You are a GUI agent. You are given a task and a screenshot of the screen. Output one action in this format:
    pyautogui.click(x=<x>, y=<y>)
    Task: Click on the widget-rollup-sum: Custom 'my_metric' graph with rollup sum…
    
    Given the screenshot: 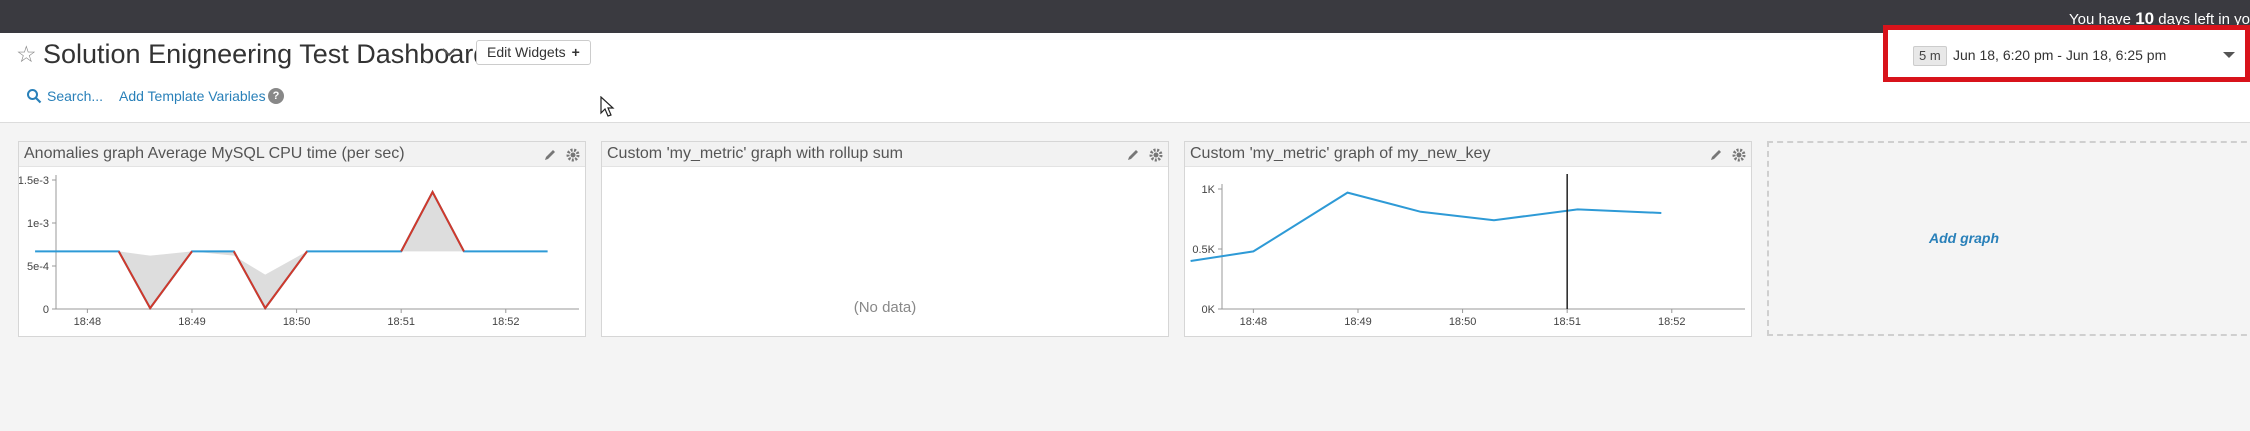 What is the action you would take?
    pyautogui.click(x=885, y=239)
    